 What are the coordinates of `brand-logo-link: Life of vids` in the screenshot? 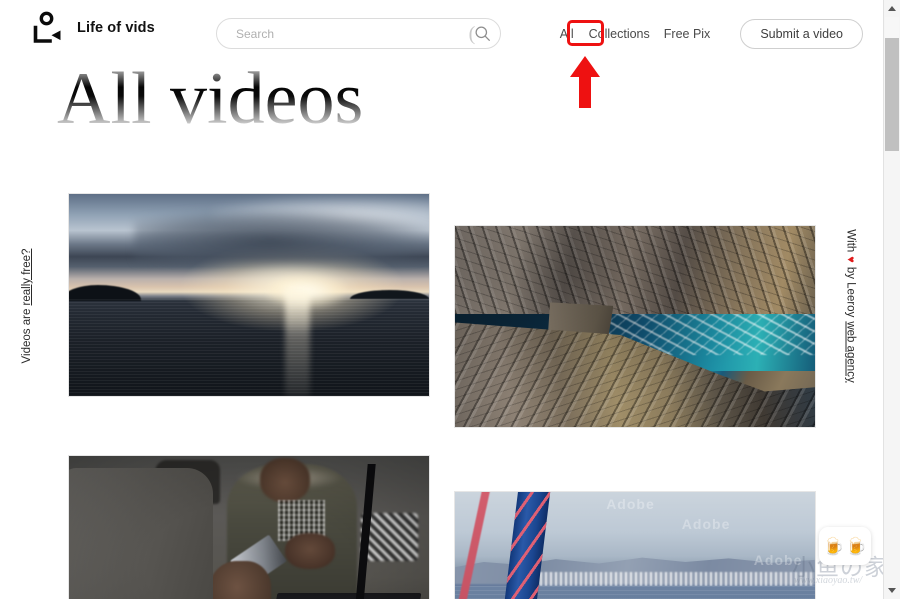 It's located at (91, 28).